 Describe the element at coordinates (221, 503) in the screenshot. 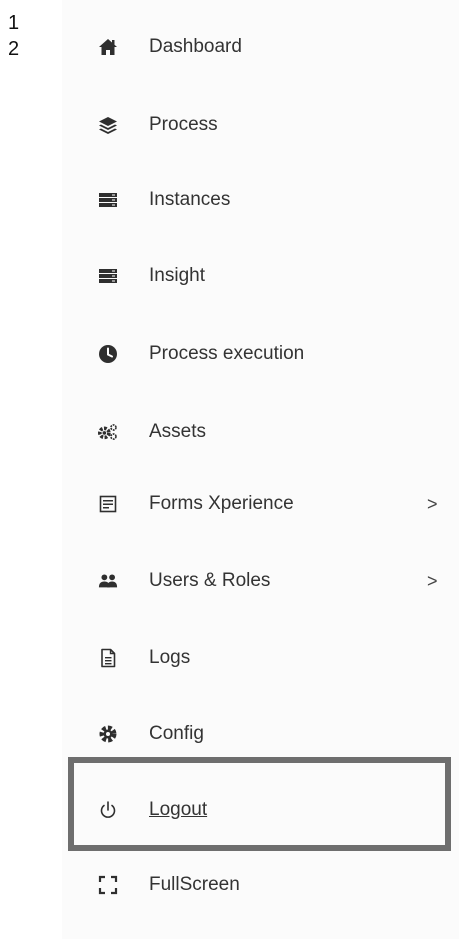

I see `menu-item-forms-xperience-label: Forms Xperience` at that location.